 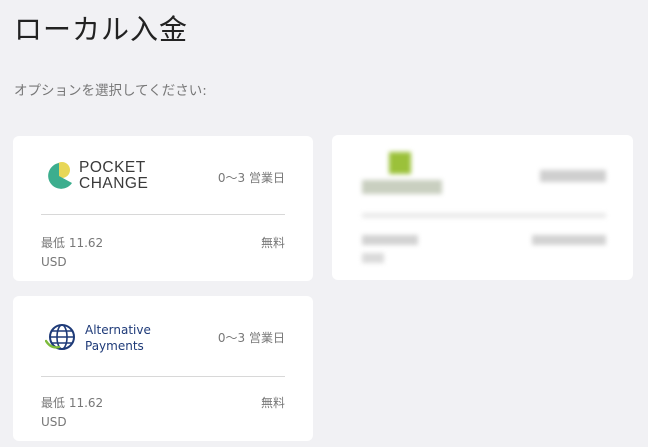 I want to click on blurred-logo-text, so click(x=402, y=187).